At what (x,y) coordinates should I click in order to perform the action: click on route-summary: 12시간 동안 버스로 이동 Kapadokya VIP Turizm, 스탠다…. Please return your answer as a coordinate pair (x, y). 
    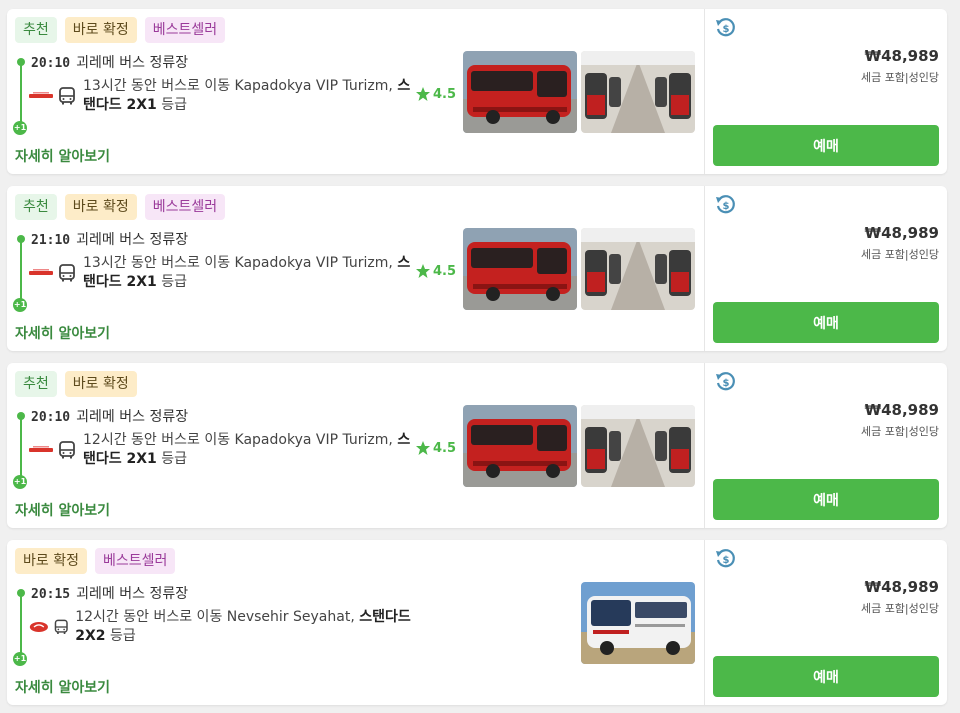
    Looking at the image, I should click on (225, 450).